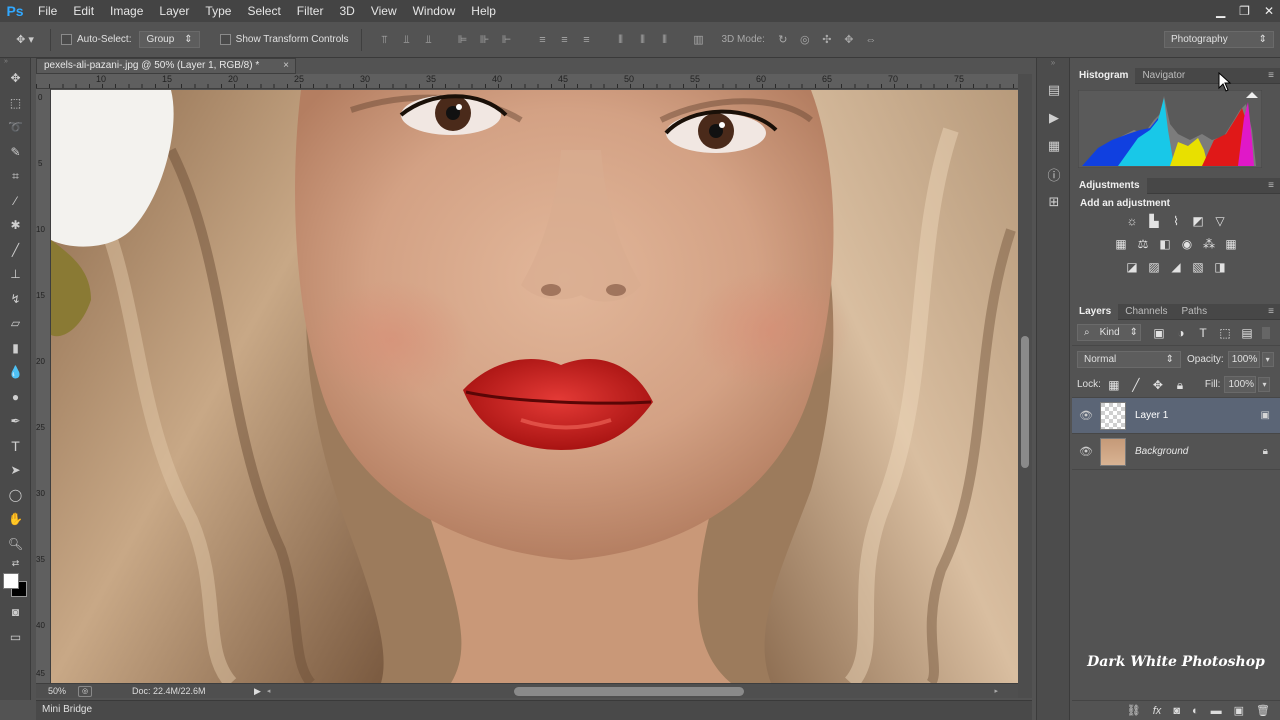 The height and width of the screenshot is (720, 1280). What do you see at coordinates (871, 40) in the screenshot?
I see `3d-scale-icon: ⇔` at bounding box center [871, 40].